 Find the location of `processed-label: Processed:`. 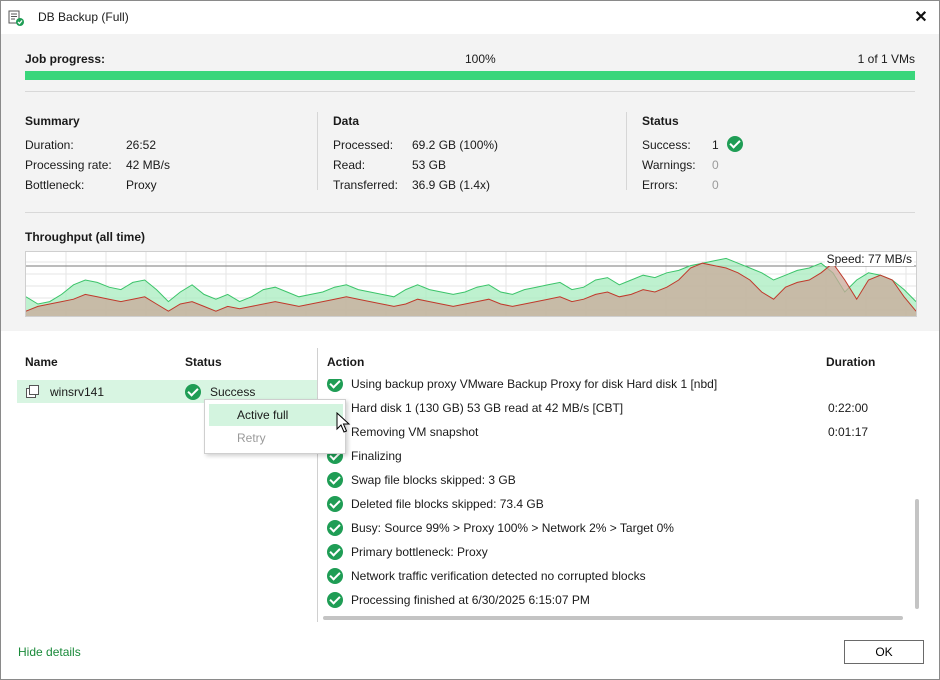

processed-label: Processed: is located at coordinates (363, 145).